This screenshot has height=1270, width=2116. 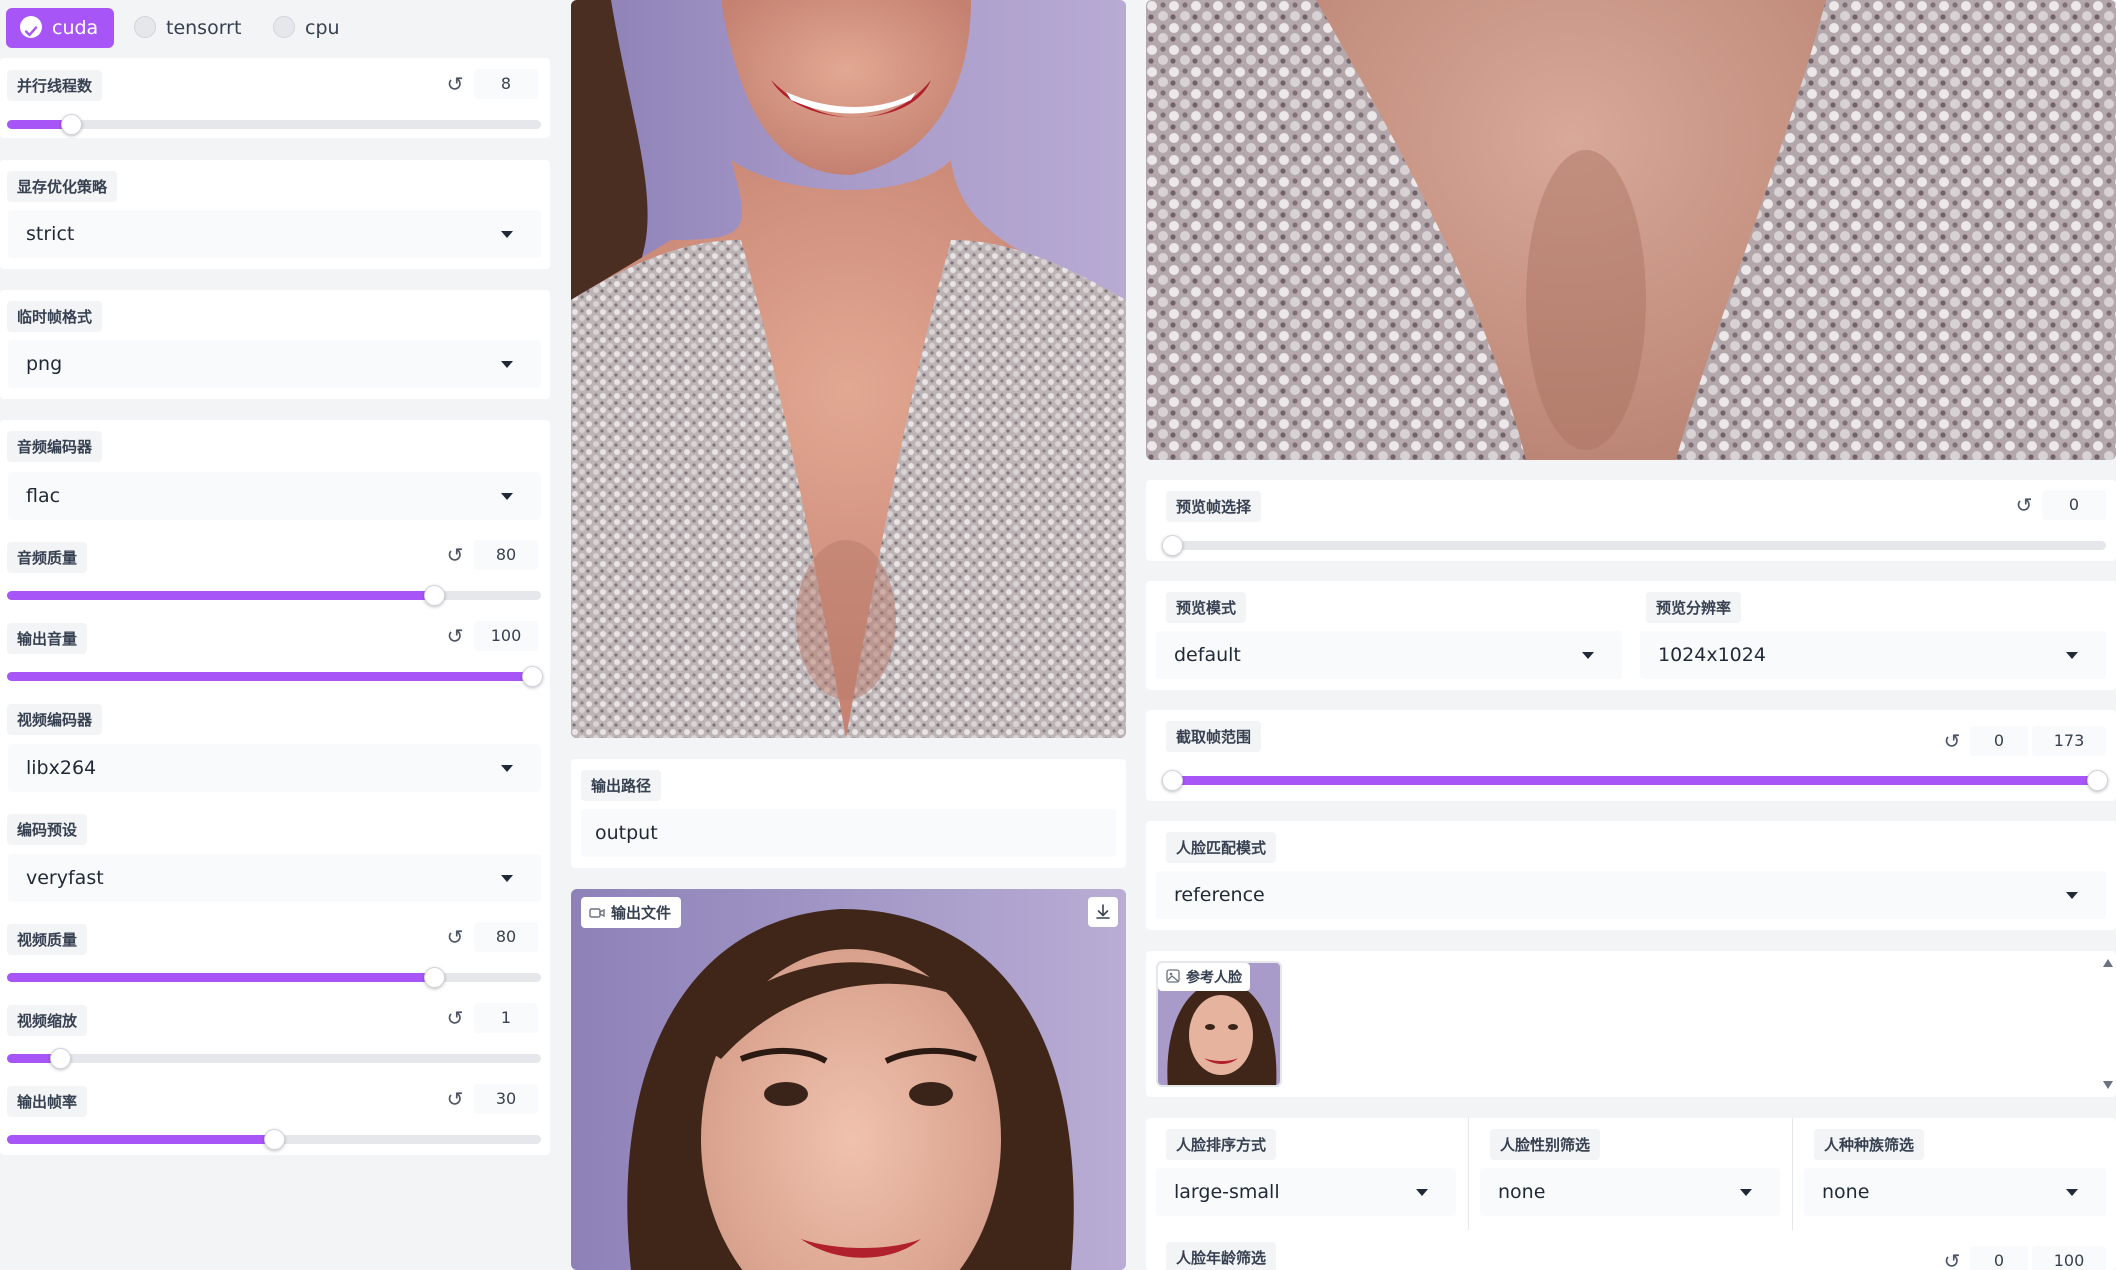 I want to click on image-icon, so click(x=1173, y=978).